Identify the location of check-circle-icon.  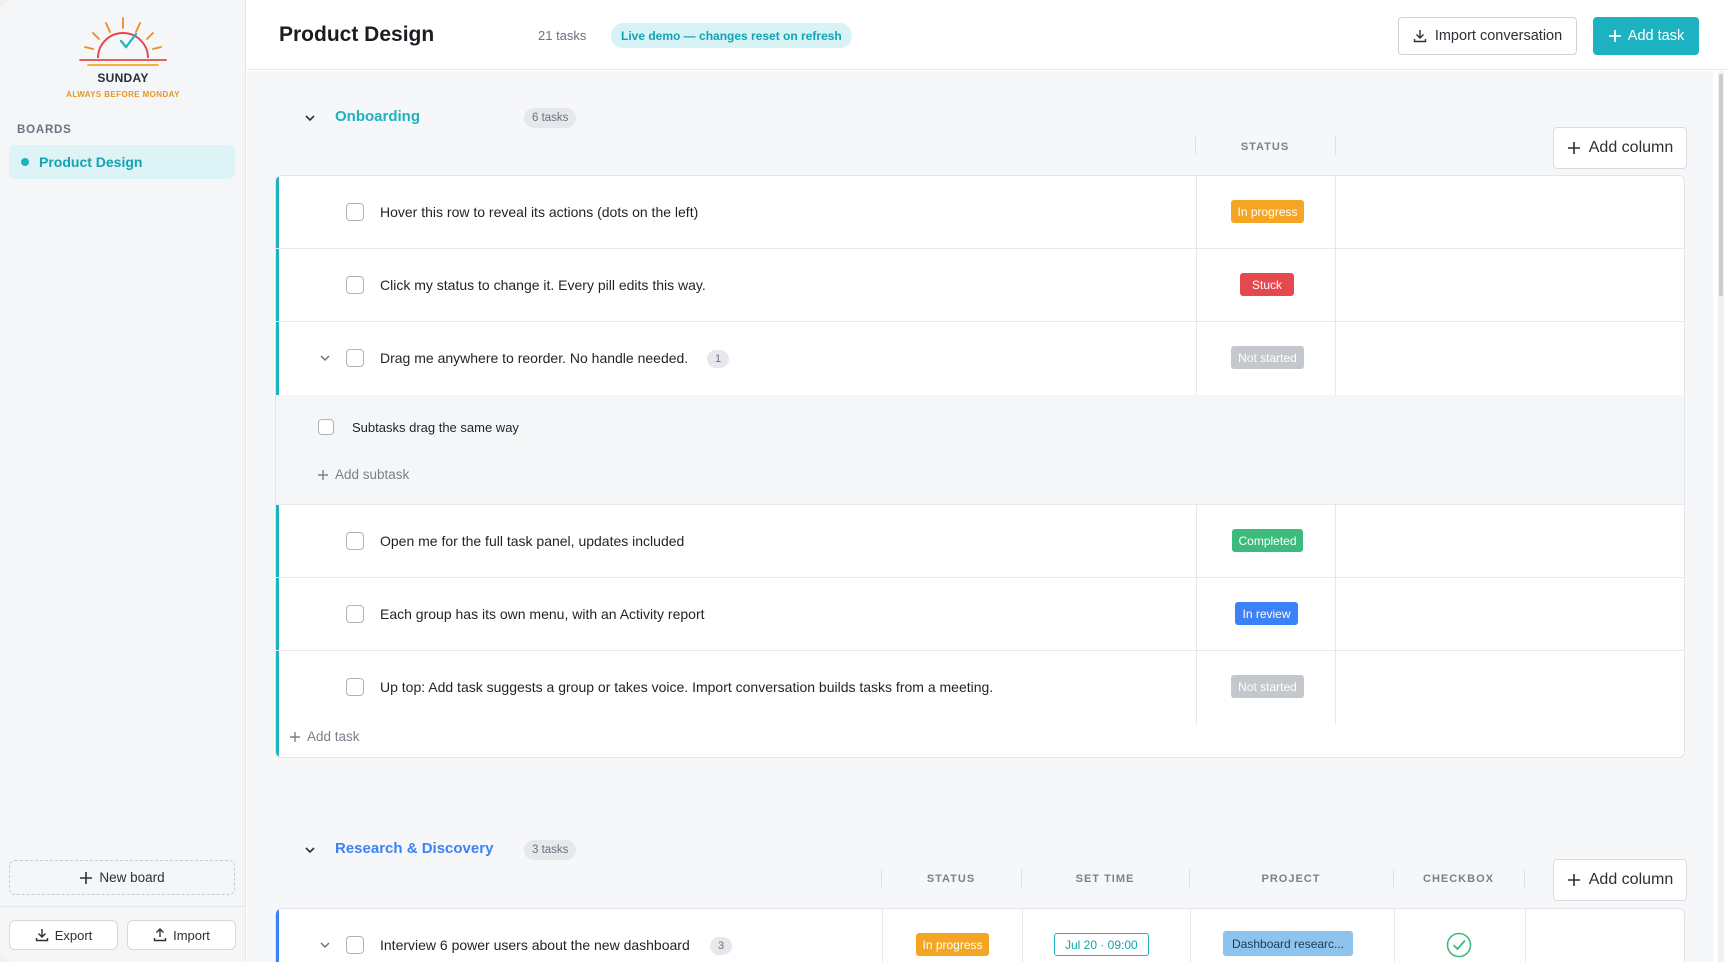
(1459, 945).